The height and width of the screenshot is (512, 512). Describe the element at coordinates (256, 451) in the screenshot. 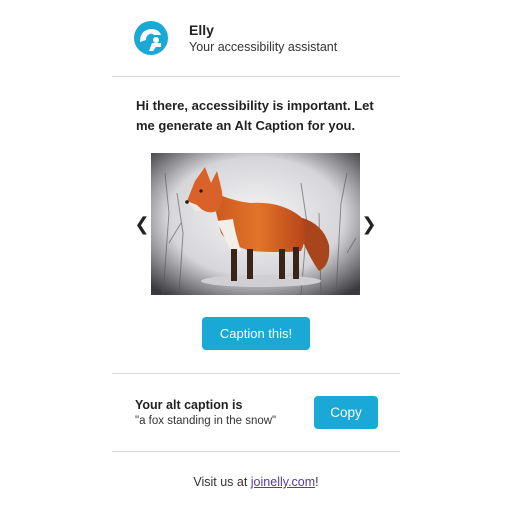

I see `footer-divider` at that location.